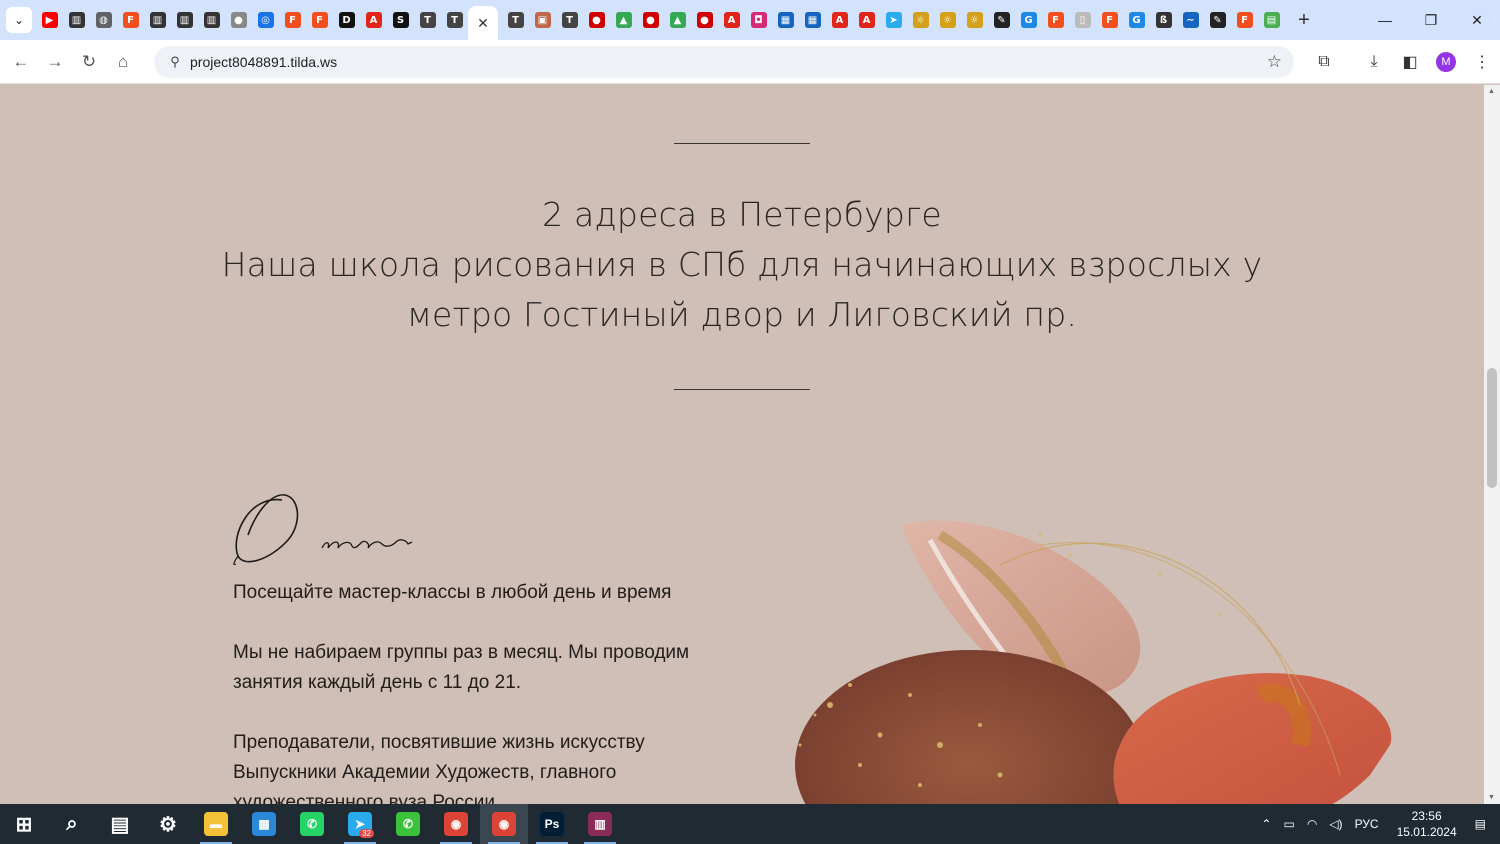 The height and width of the screenshot is (844, 1500). What do you see at coordinates (1324, 62) in the screenshot?
I see `extensions-icon: ⧉` at bounding box center [1324, 62].